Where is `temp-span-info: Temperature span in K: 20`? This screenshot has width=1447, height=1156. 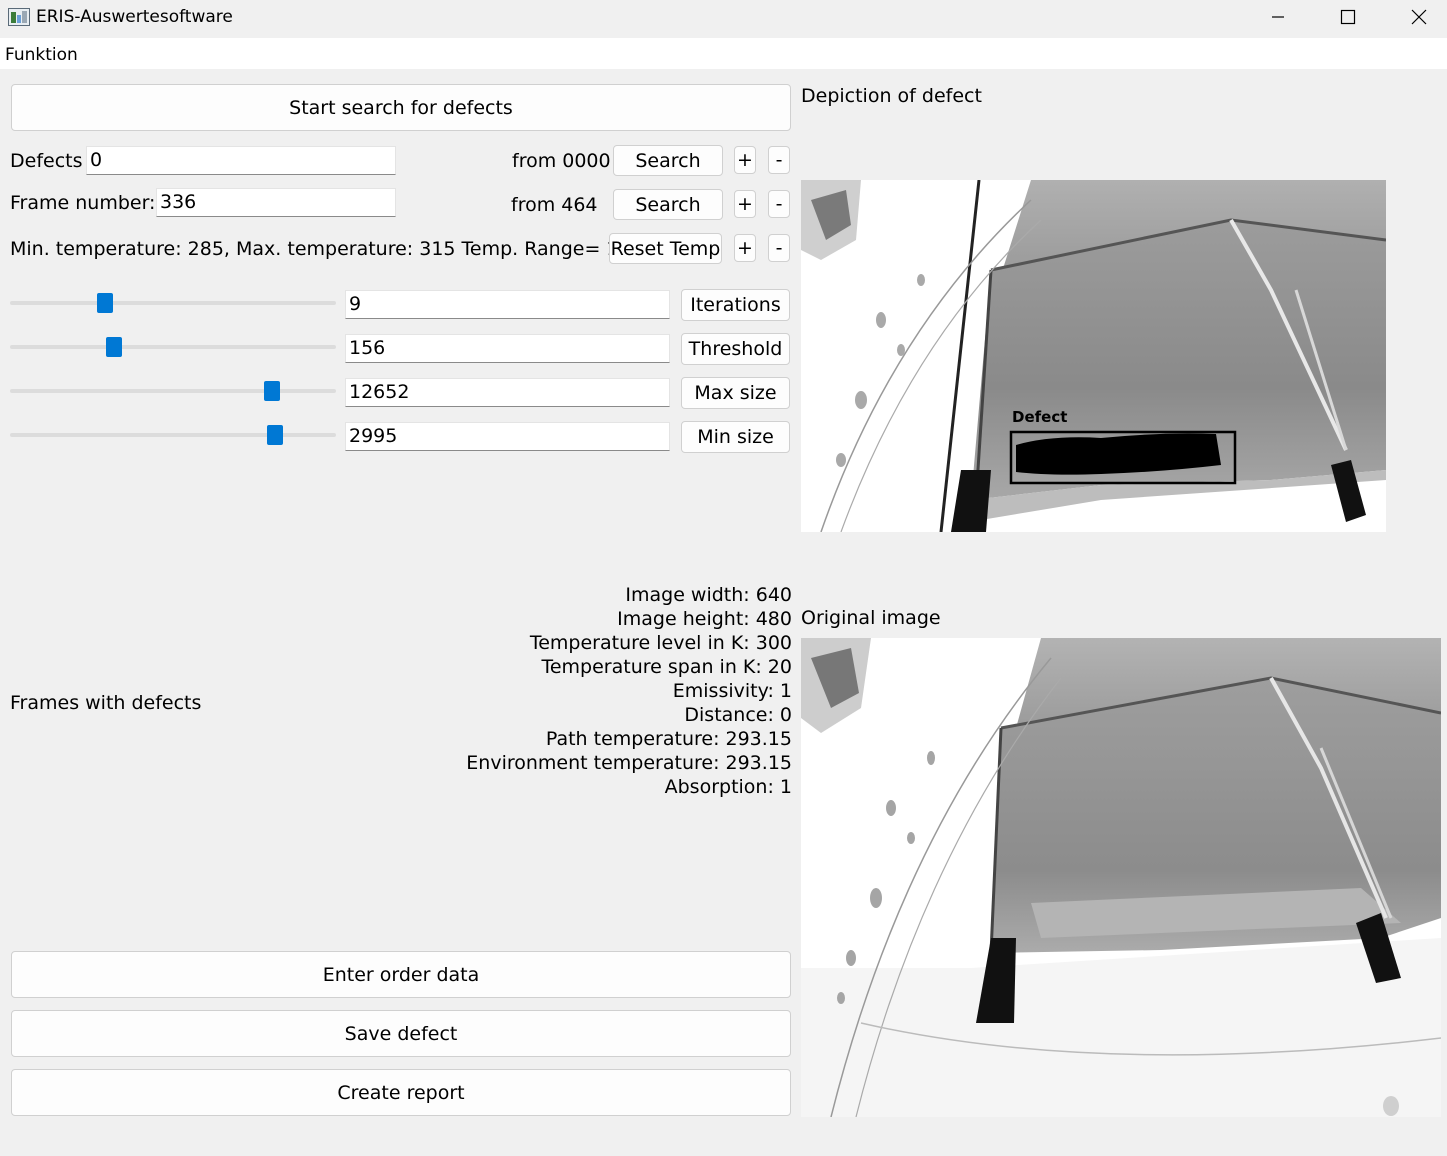
temp-span-info: Temperature span in K: 20 is located at coordinates (666, 667).